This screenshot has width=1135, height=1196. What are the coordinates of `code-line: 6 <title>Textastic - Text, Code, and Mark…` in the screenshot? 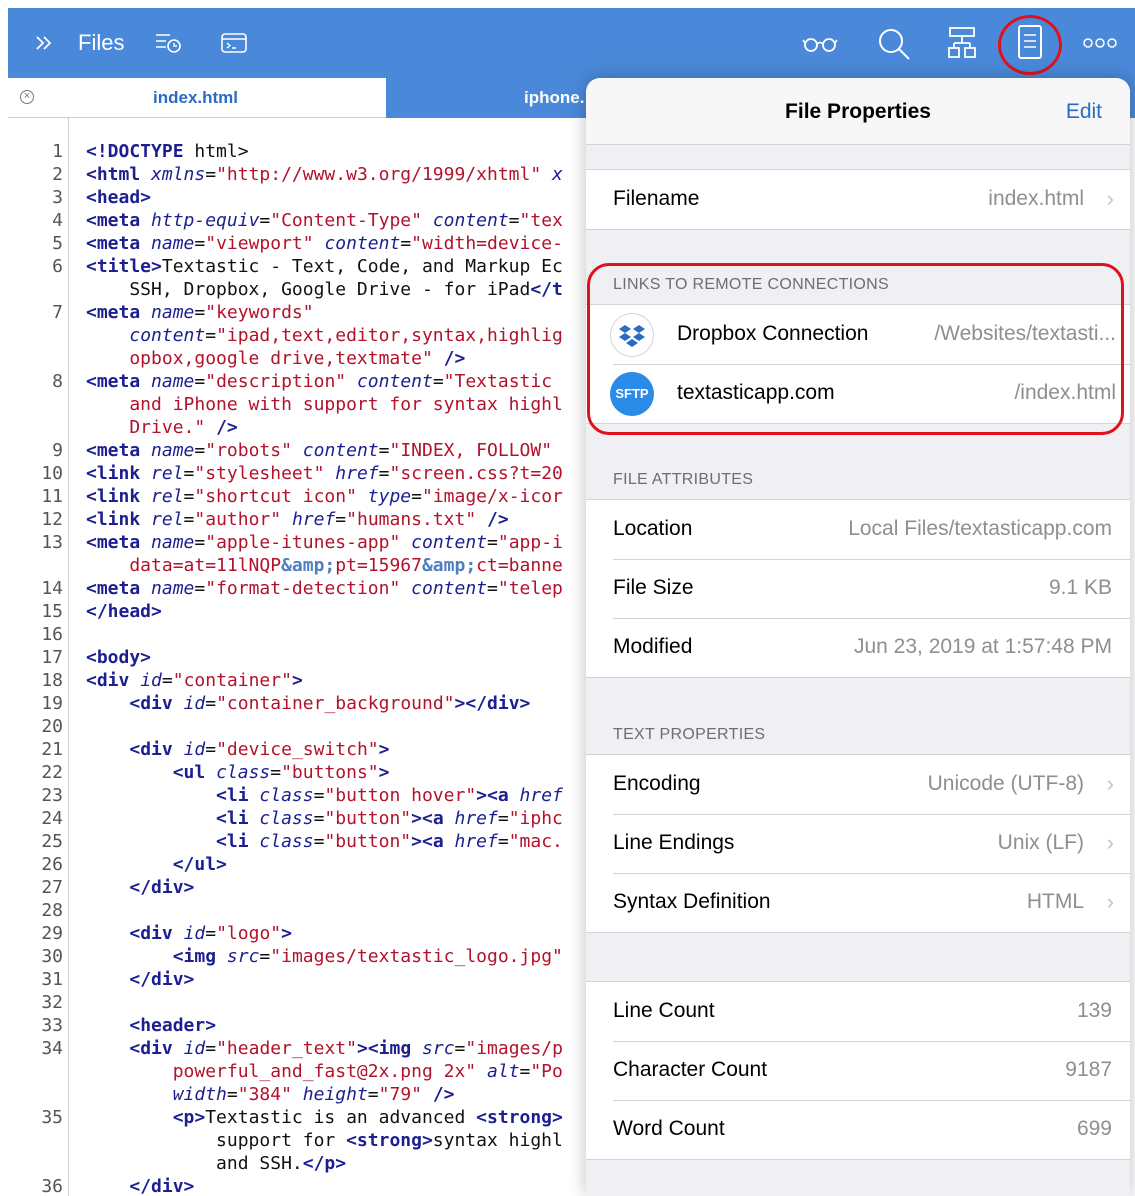 It's located at (298, 266).